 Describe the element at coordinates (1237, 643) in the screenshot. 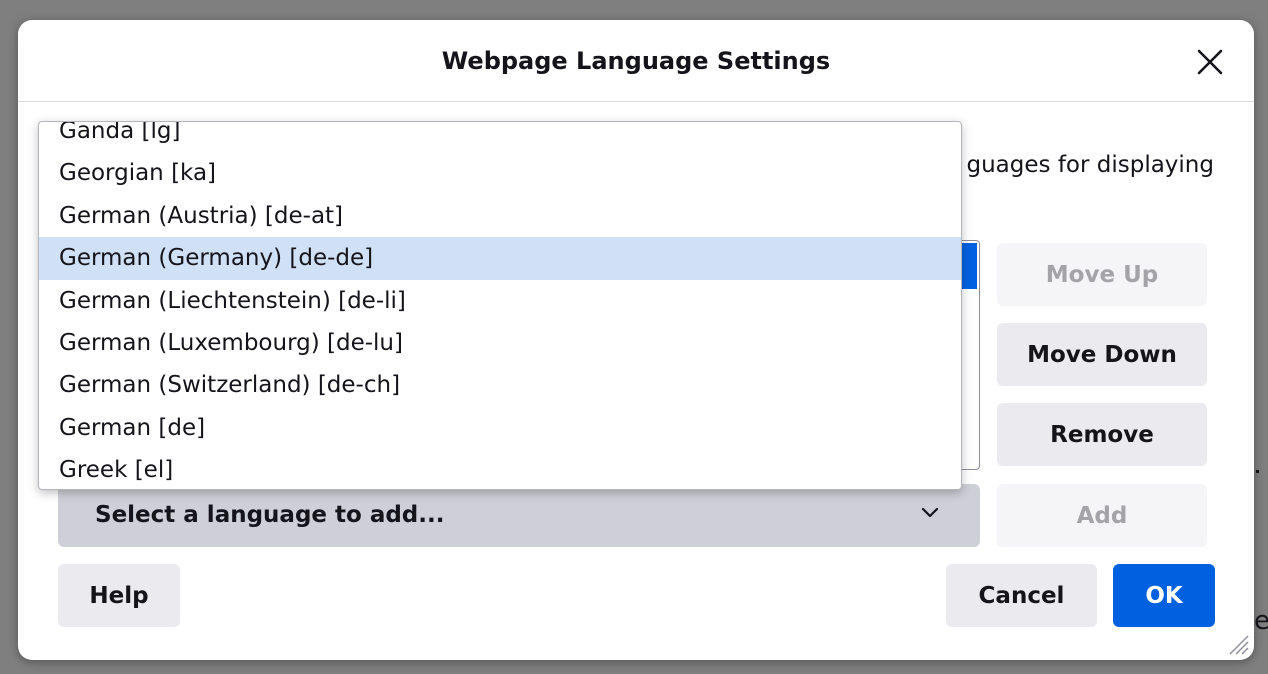

I see `resize-grip-icon` at that location.